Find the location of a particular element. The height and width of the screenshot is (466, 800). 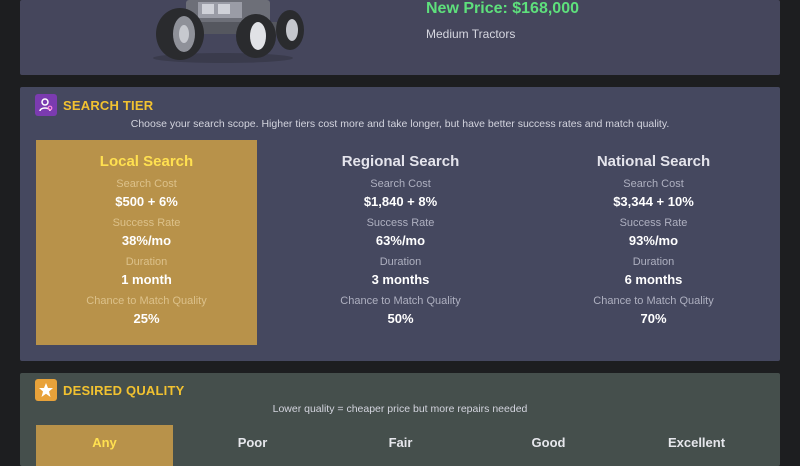

quality-option-good: Good is located at coordinates (548, 445).